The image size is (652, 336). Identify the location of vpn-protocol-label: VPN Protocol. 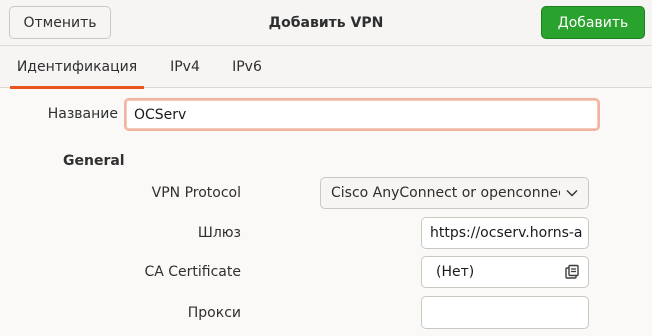
(196, 193).